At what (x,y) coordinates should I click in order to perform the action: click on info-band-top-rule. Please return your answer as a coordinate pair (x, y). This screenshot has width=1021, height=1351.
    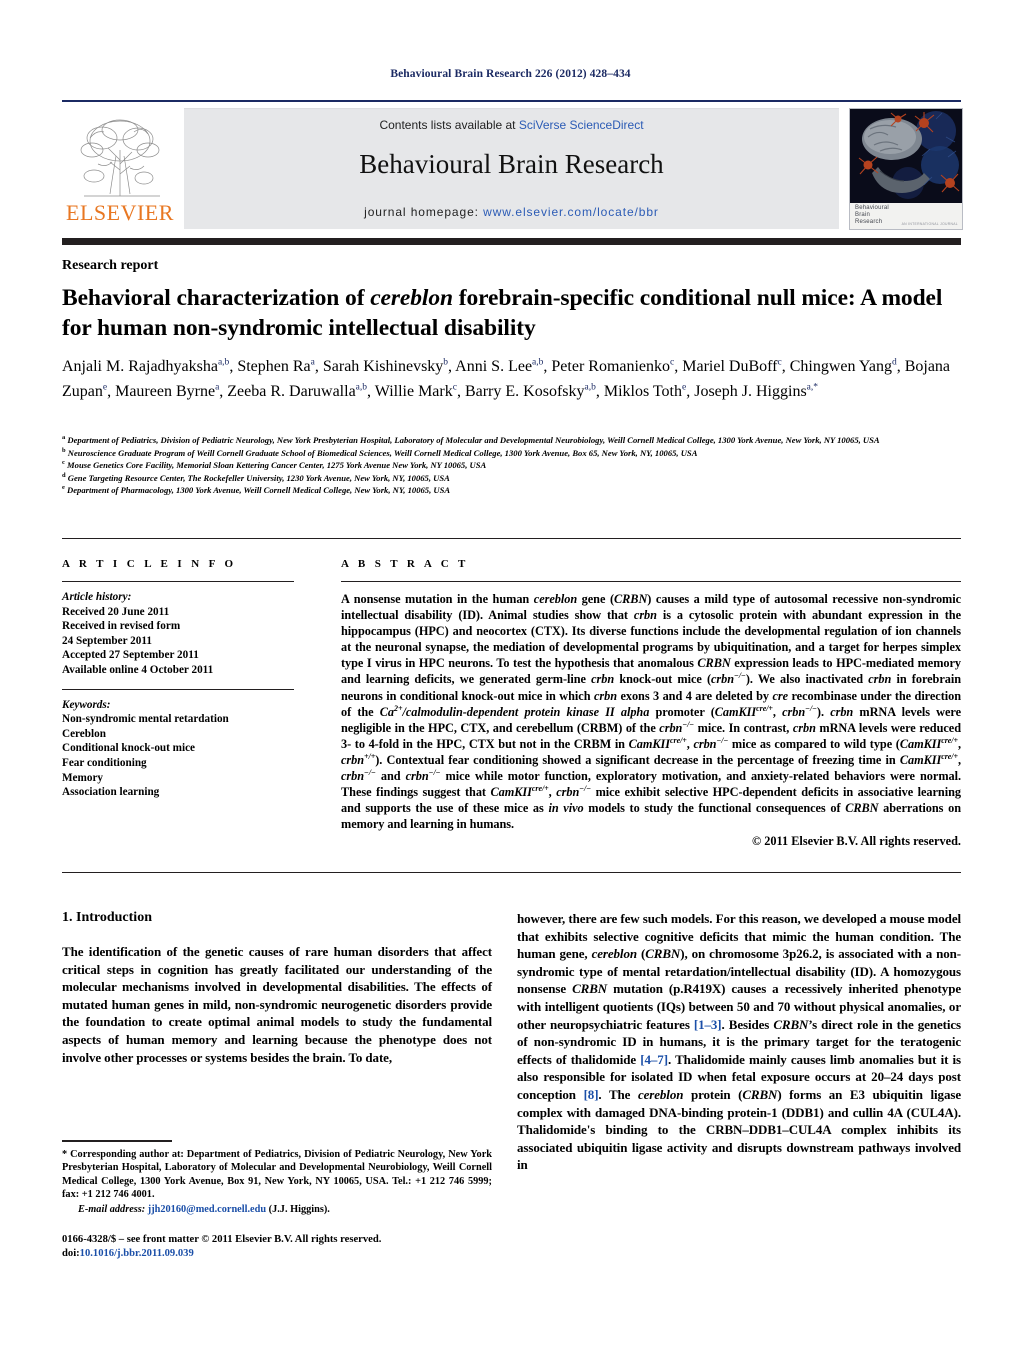
    Looking at the image, I should click on (511, 538).